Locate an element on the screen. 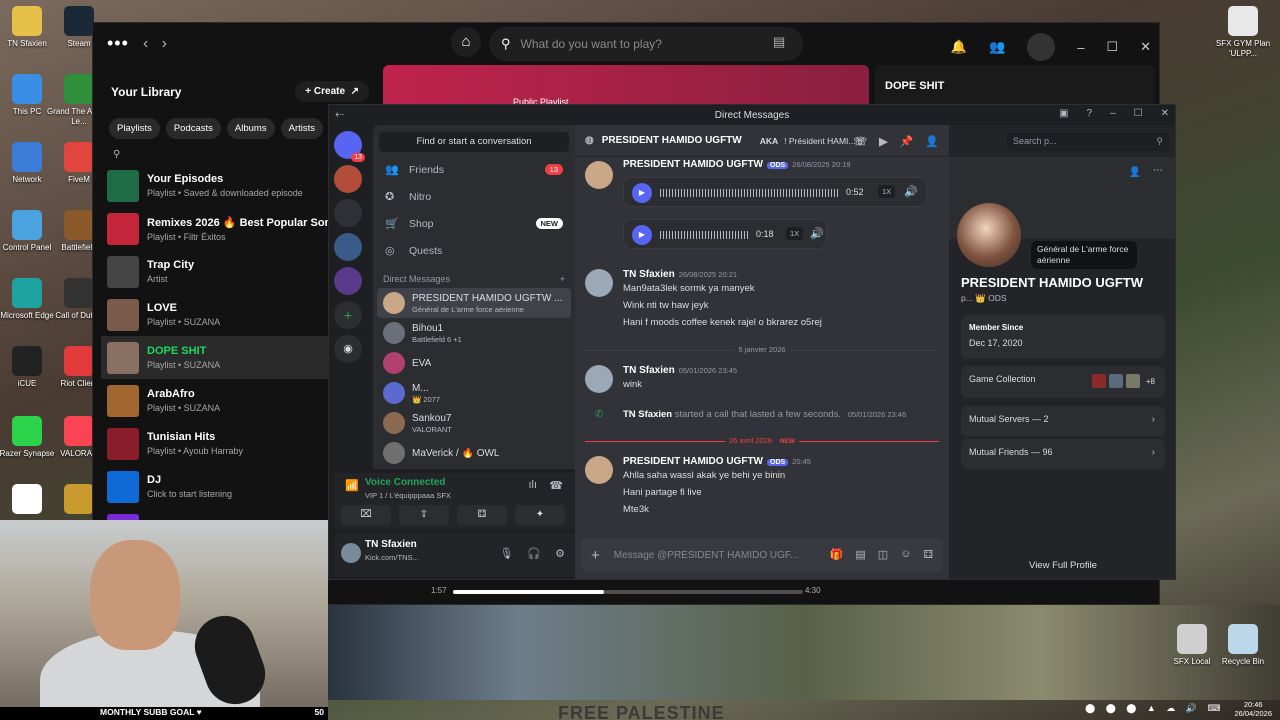  gift-icon: 🎁 is located at coordinates (837, 554).